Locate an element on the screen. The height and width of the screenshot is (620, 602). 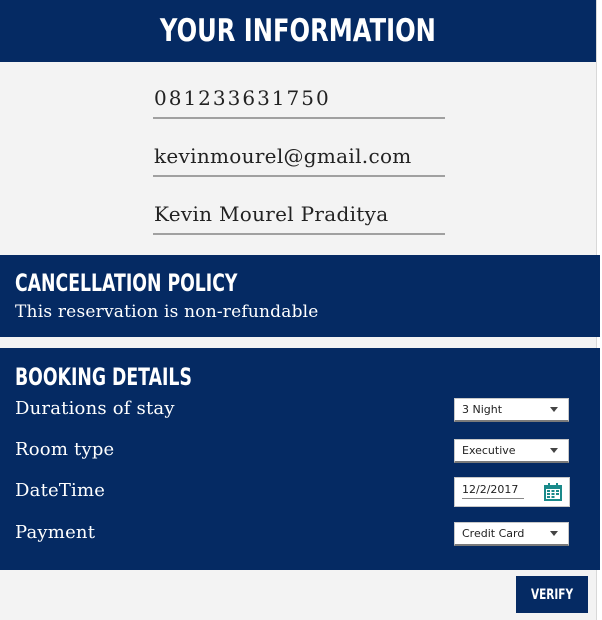
cancellation-policy-title: CANCELLATION POLICY is located at coordinates (126, 283).